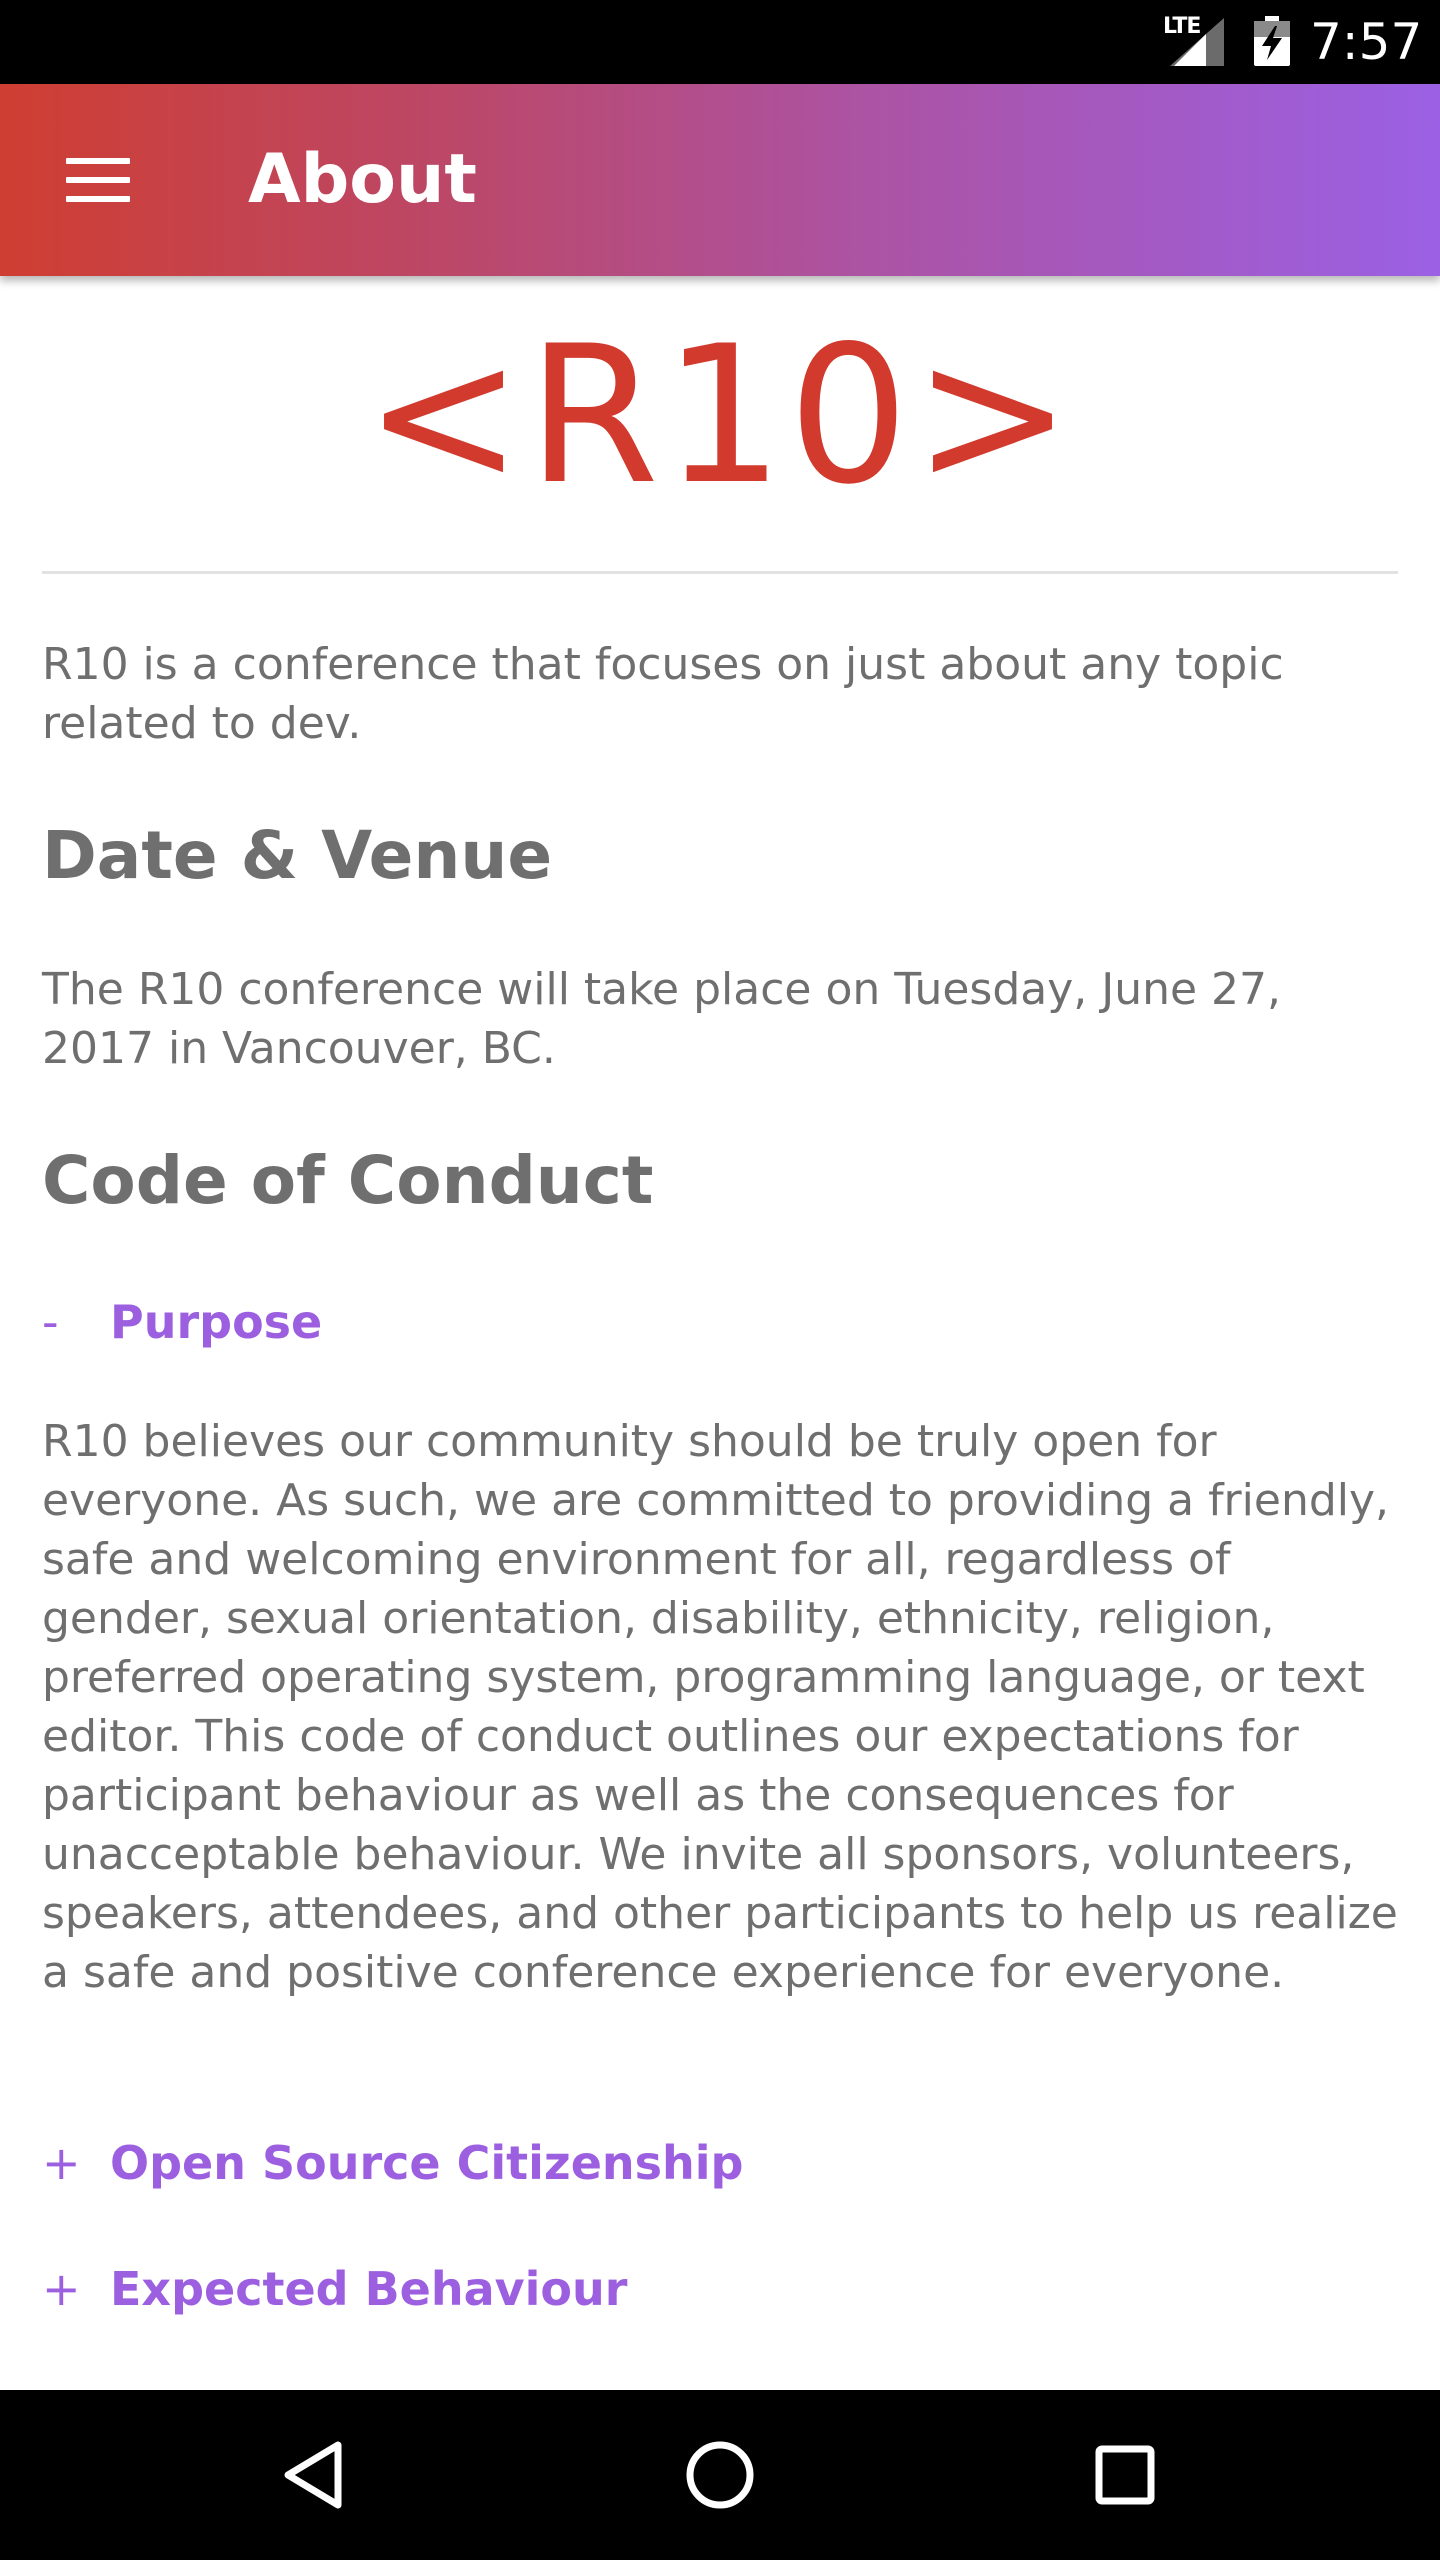 This screenshot has height=2560, width=1440. I want to click on code-of-conduct-heading: Code of Conduct, so click(348, 1180).